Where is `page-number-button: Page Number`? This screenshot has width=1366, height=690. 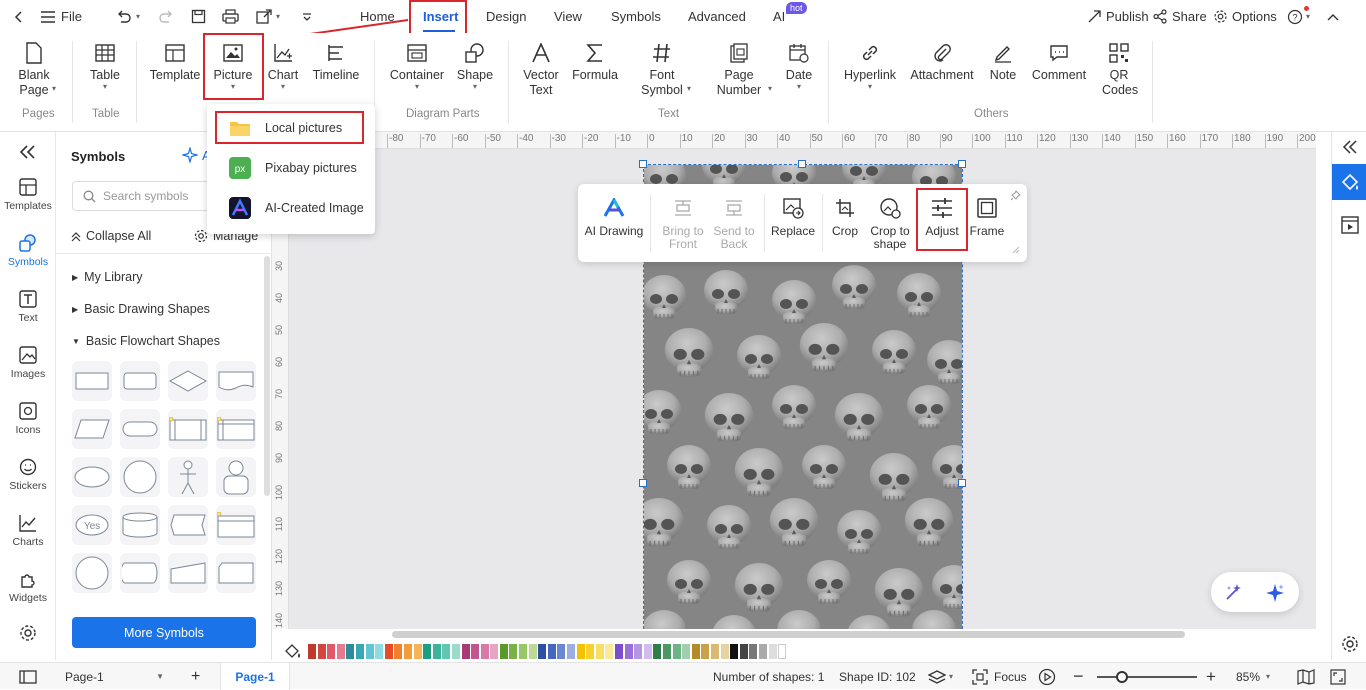
page-number-button: Page Number is located at coordinates (739, 69).